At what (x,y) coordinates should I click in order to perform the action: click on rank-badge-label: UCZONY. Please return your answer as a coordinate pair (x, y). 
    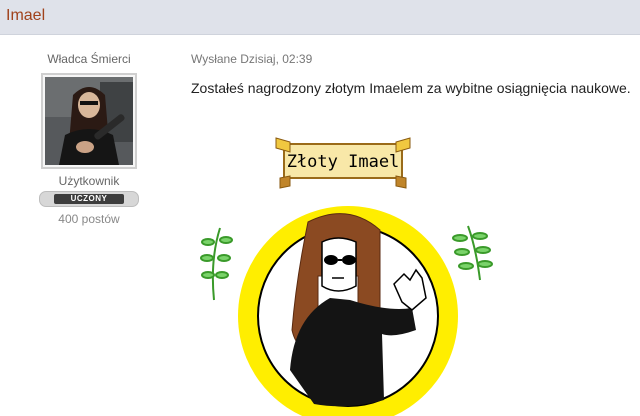
    Looking at the image, I should click on (89, 199).